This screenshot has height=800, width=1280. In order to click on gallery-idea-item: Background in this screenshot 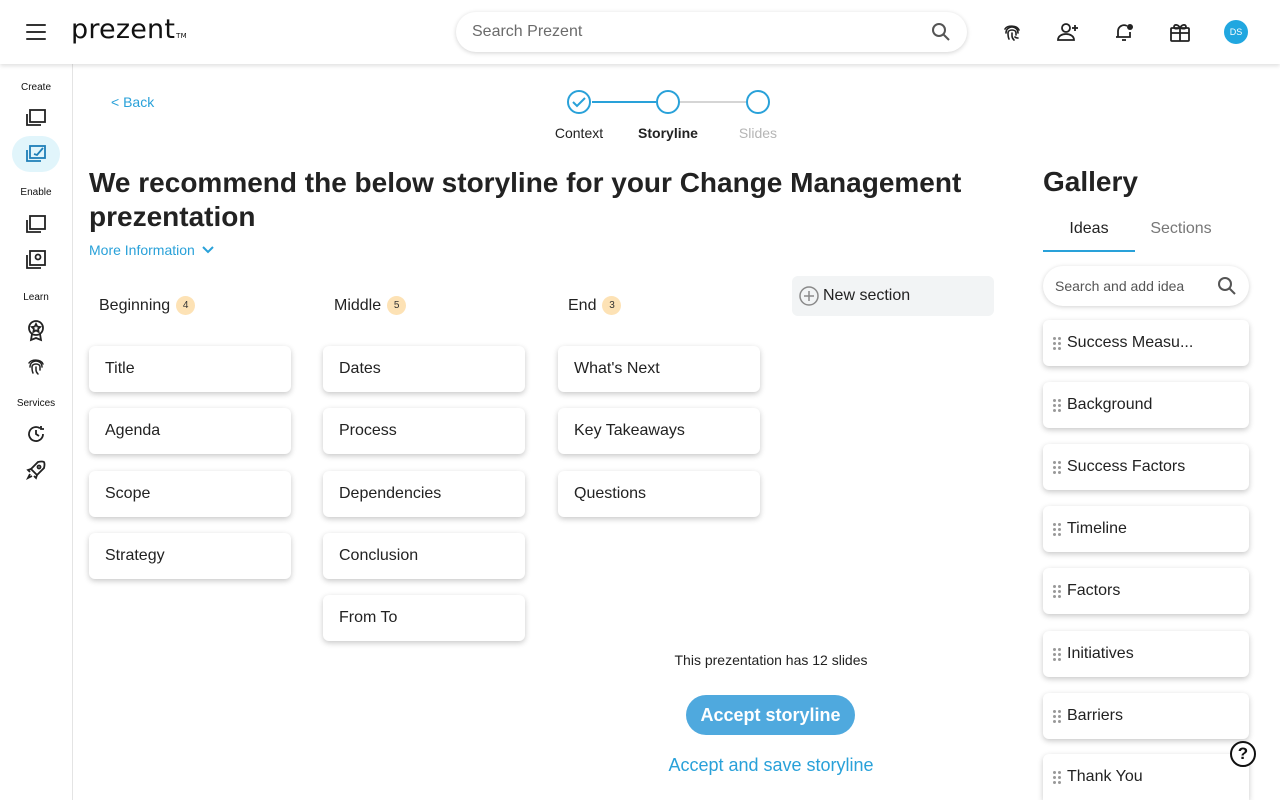, I will do `click(1146, 405)`.